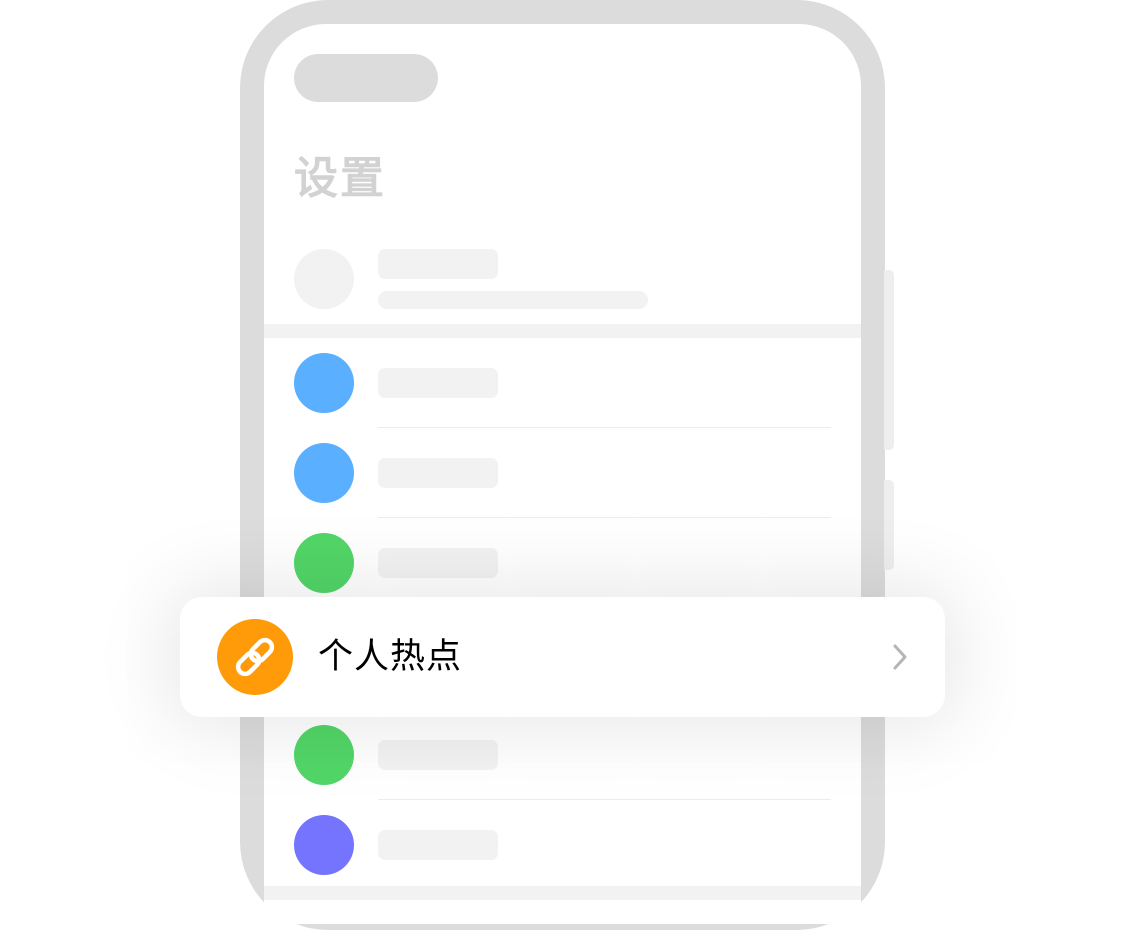  Describe the element at coordinates (324, 279) in the screenshot. I see `avatar` at that location.